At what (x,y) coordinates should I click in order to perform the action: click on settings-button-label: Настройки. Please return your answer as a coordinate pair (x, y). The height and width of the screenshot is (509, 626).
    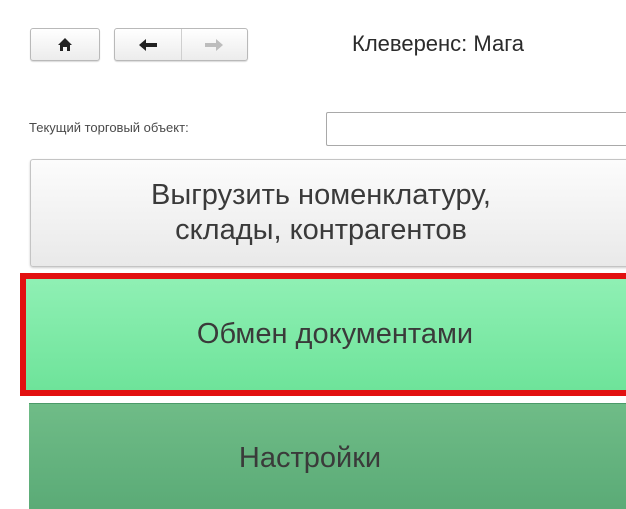
    Looking at the image, I should click on (310, 458).